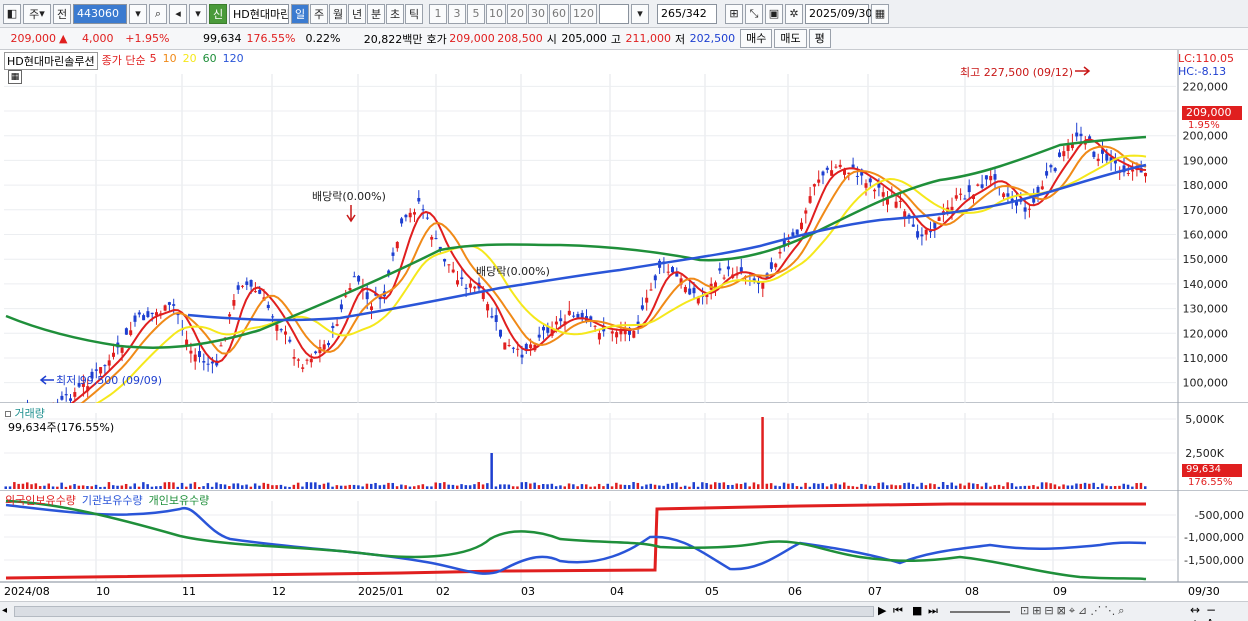 This screenshot has width=1248, height=621. I want to click on sell-button: 매도, so click(790, 38).